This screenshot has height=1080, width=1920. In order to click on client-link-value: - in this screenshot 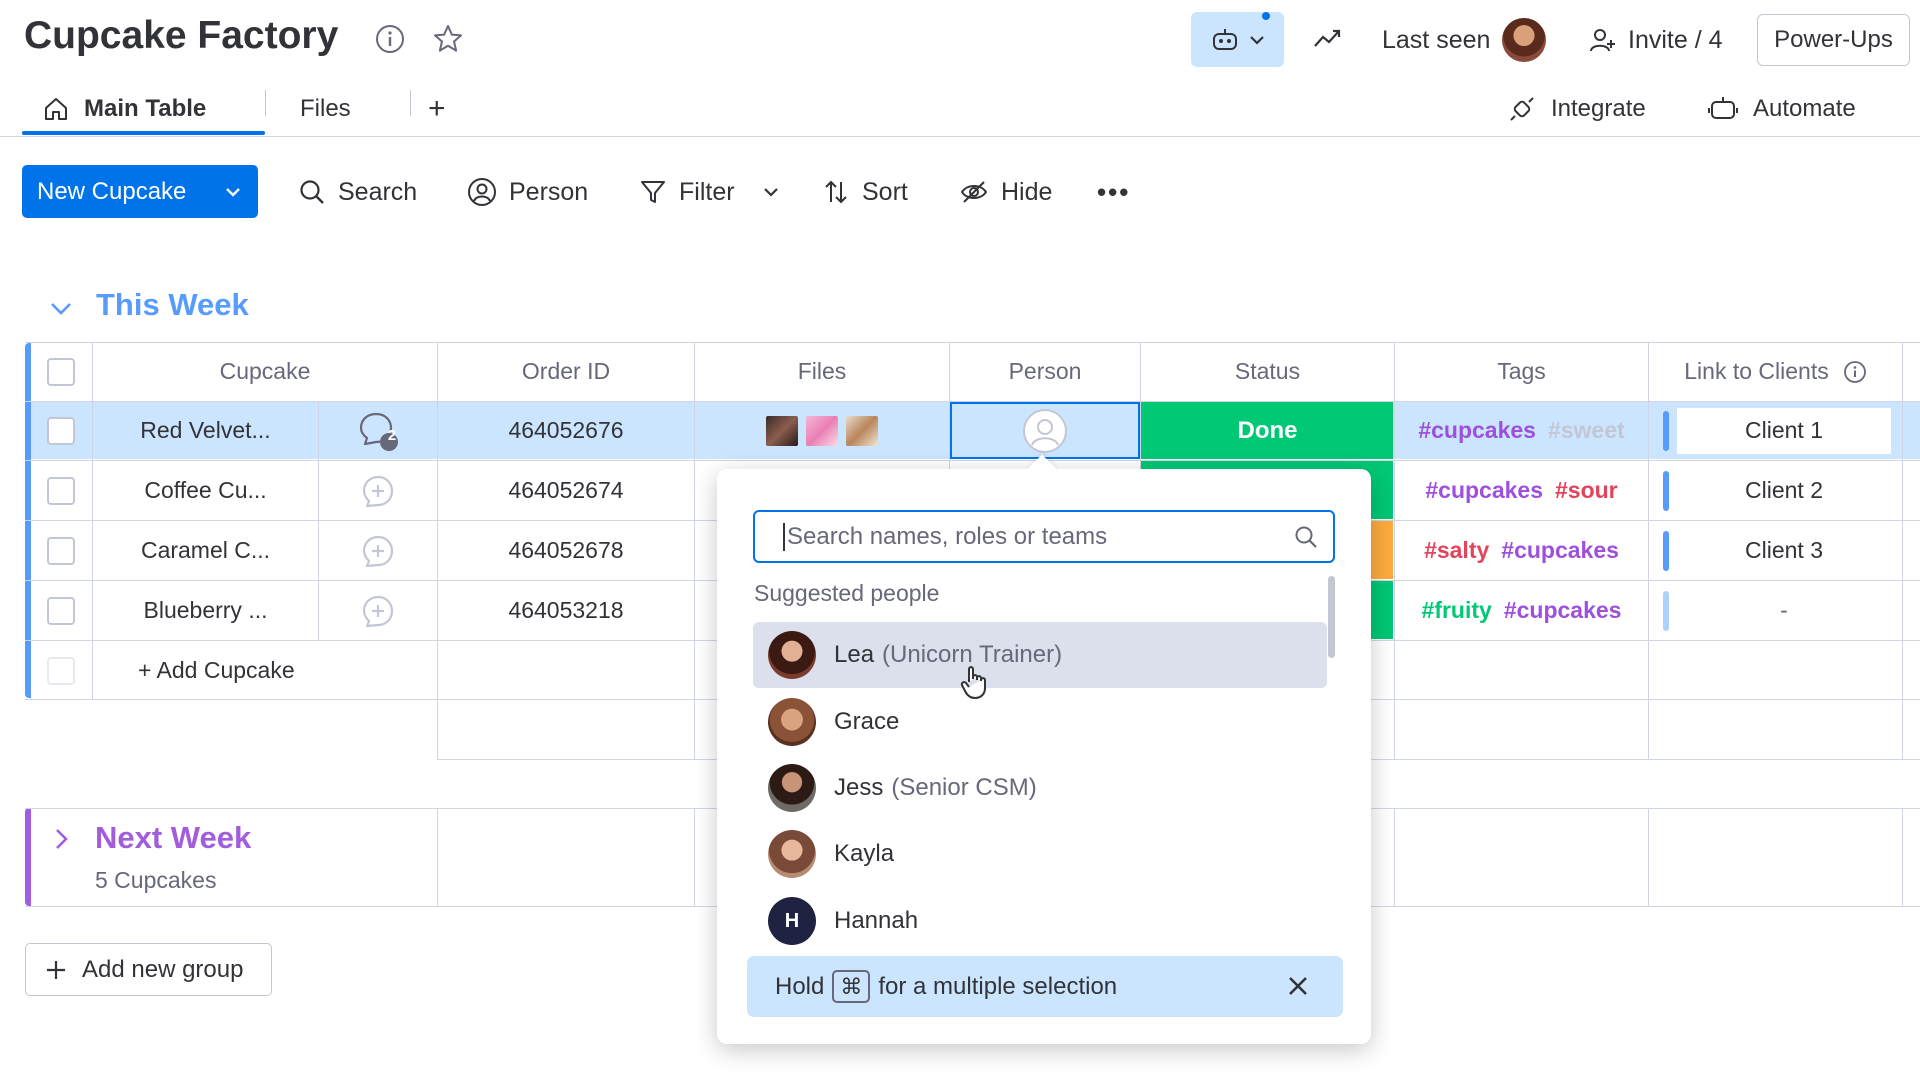, I will do `click(1784, 611)`.